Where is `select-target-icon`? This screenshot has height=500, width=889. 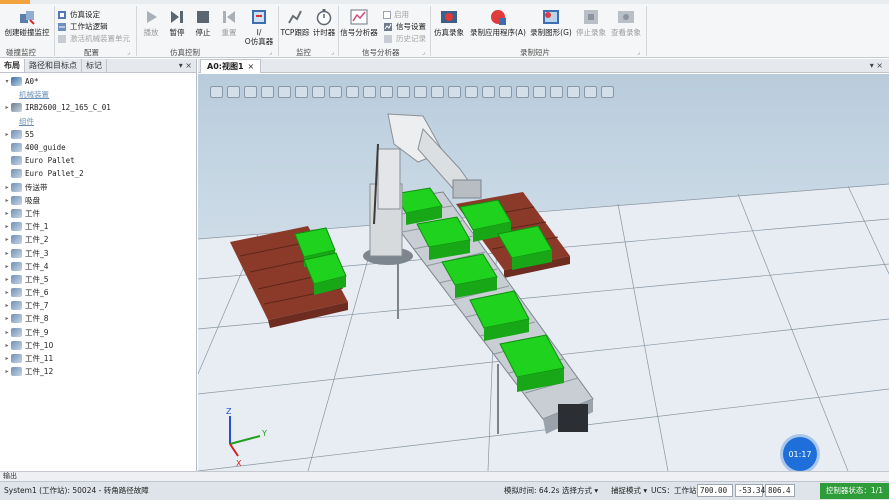
select-target-icon is located at coordinates (352, 92).